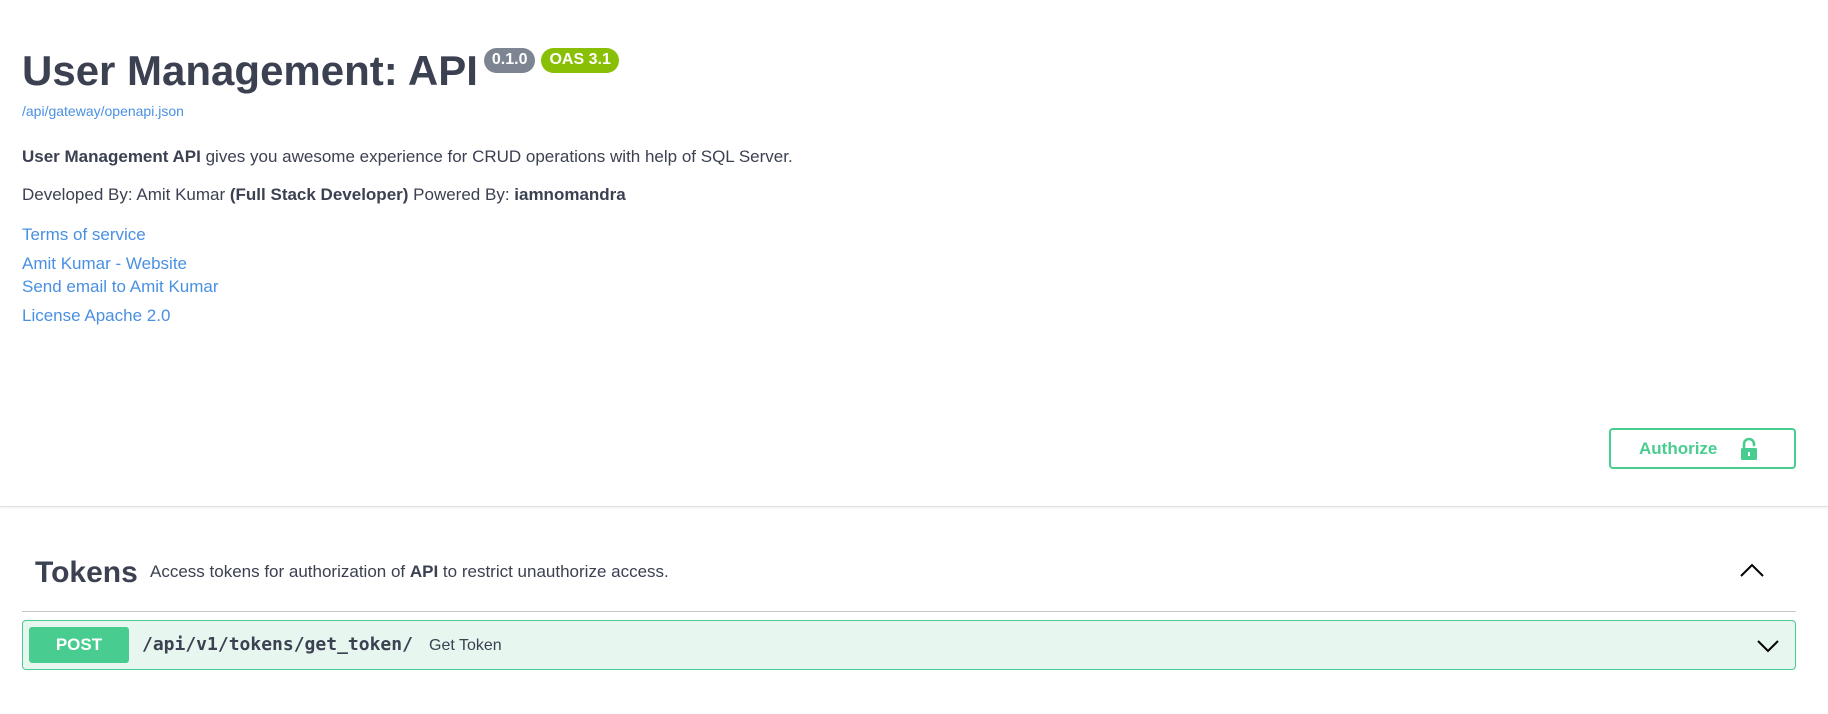  Describe the element at coordinates (111, 156) in the screenshot. I see `api-name-strong: User Management API` at that location.